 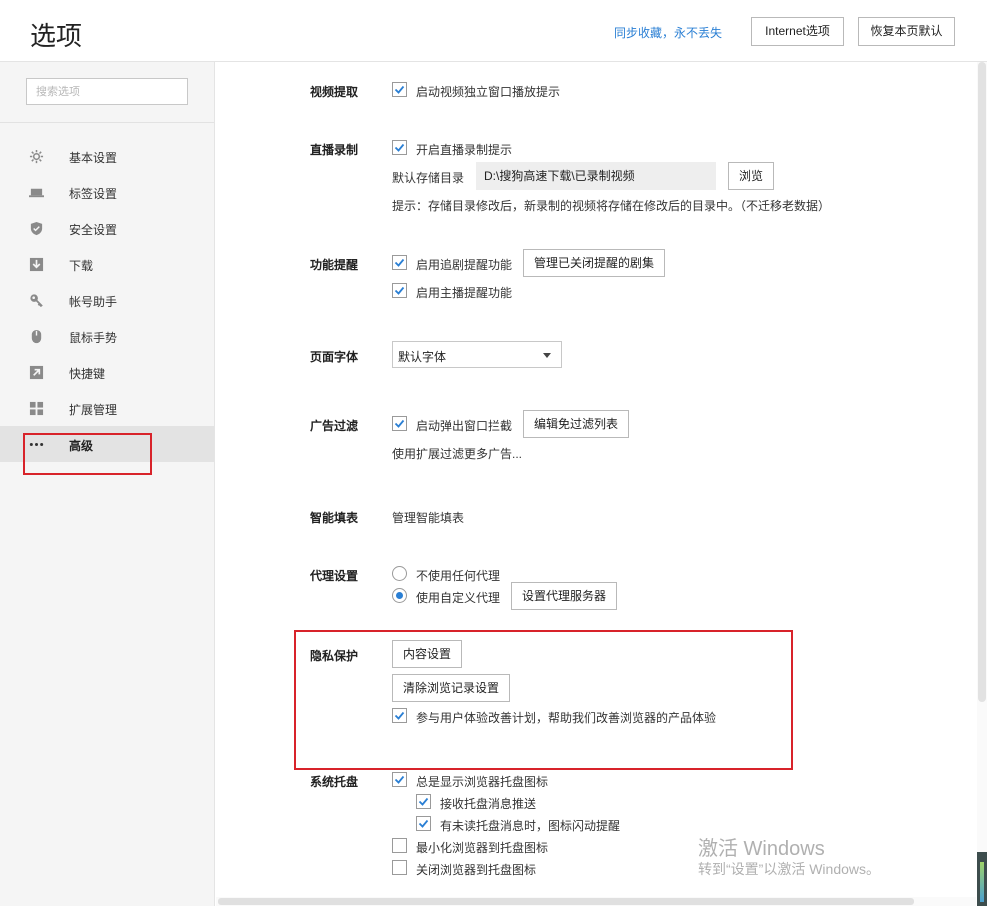 What do you see at coordinates (543, 700) in the screenshot?
I see `highlight-box-privacy` at bounding box center [543, 700].